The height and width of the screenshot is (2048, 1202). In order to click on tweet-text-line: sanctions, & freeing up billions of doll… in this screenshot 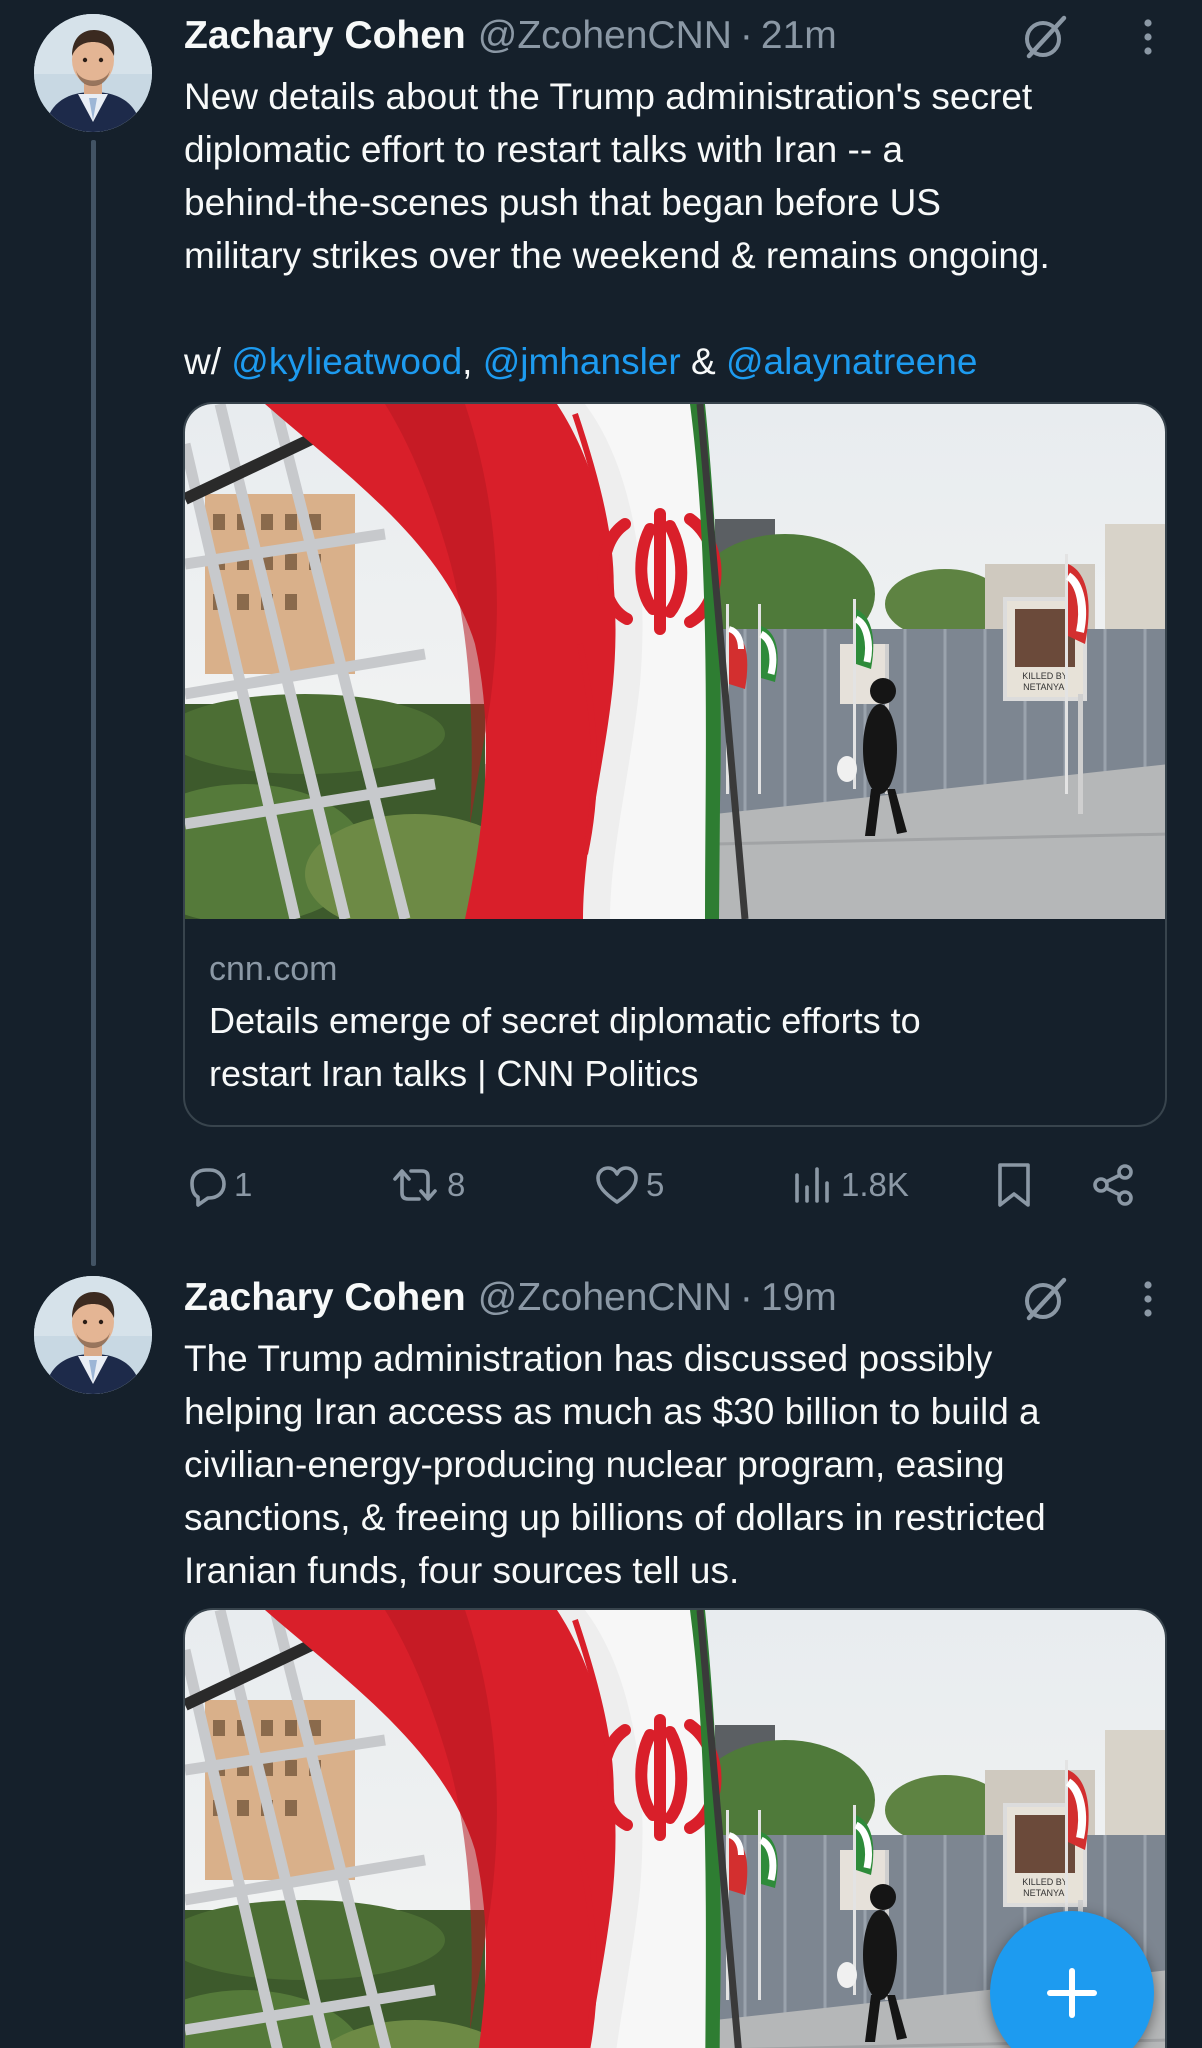, I will do `click(615, 1517)`.